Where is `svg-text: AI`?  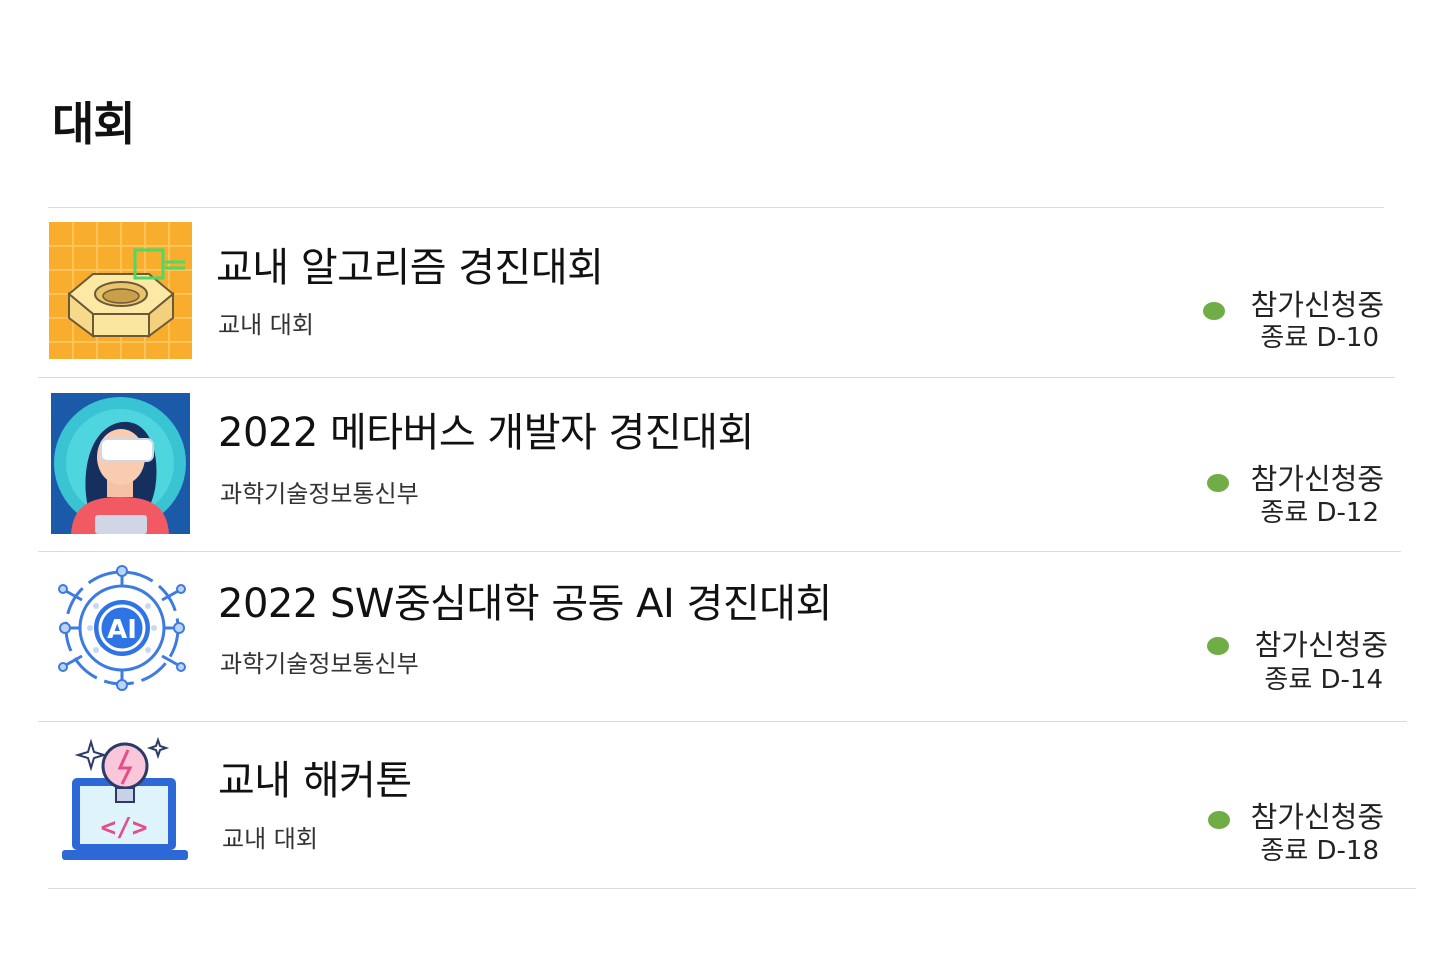
svg-text: AI is located at coordinates (122, 630).